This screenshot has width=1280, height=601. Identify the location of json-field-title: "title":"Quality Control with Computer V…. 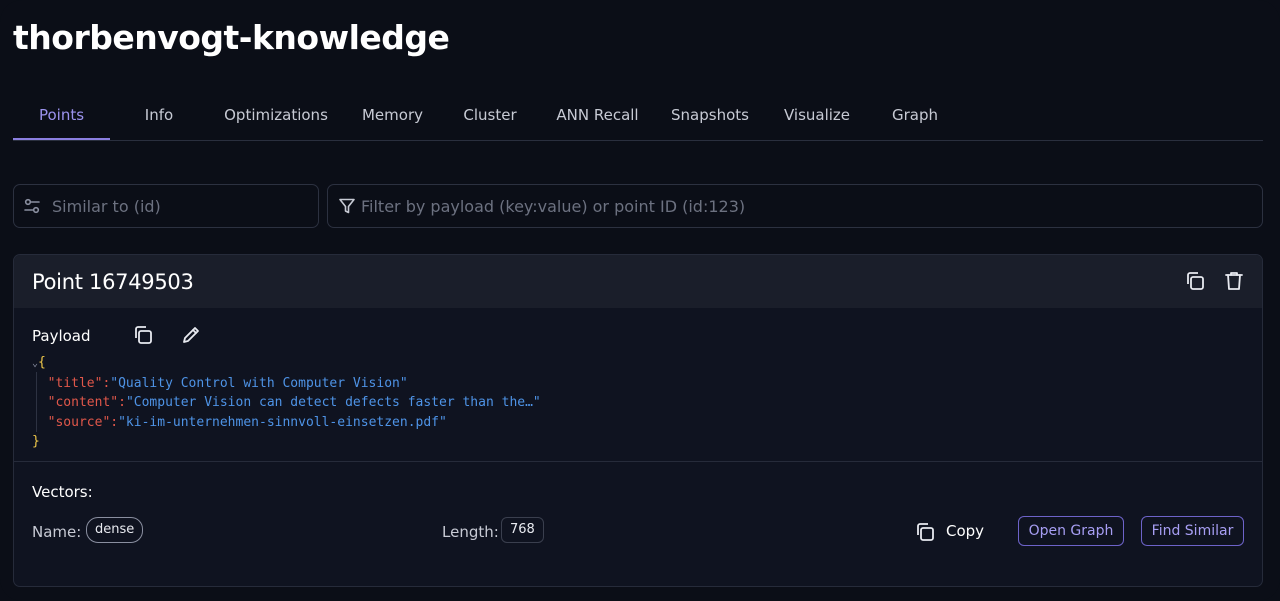
(227, 383).